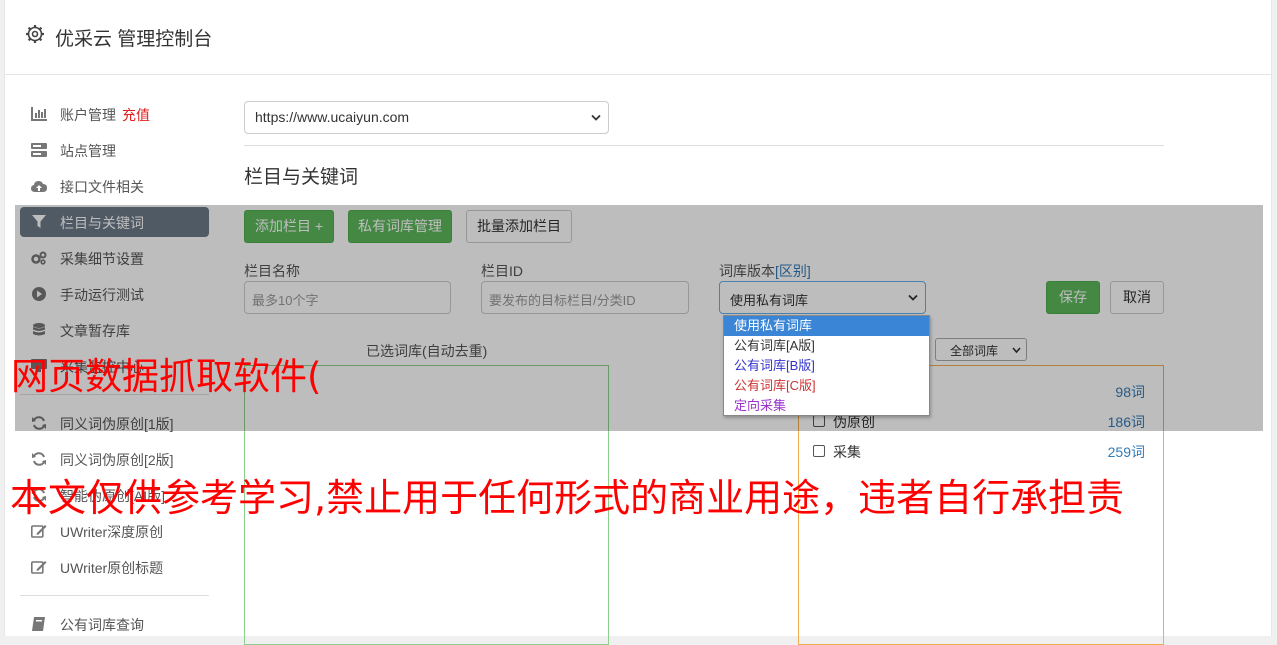 This screenshot has height=645, width=1277. I want to click on sidebar-item-label: UWriter深度原创, so click(112, 532).